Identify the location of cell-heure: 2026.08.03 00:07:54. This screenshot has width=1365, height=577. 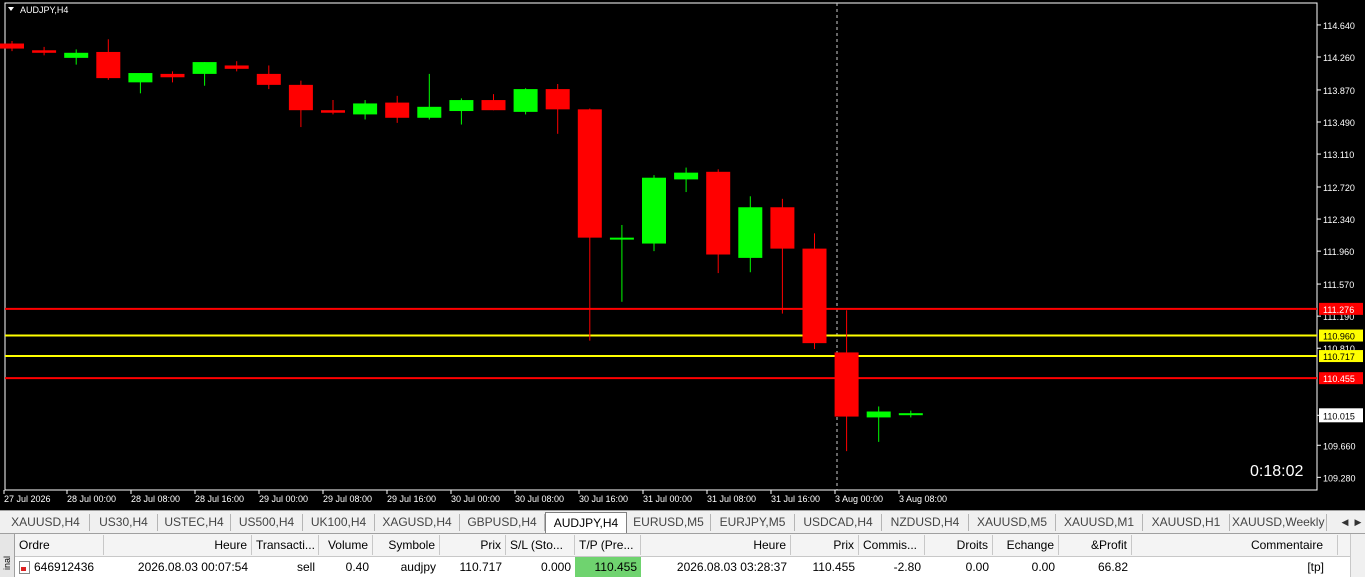
(192, 567).